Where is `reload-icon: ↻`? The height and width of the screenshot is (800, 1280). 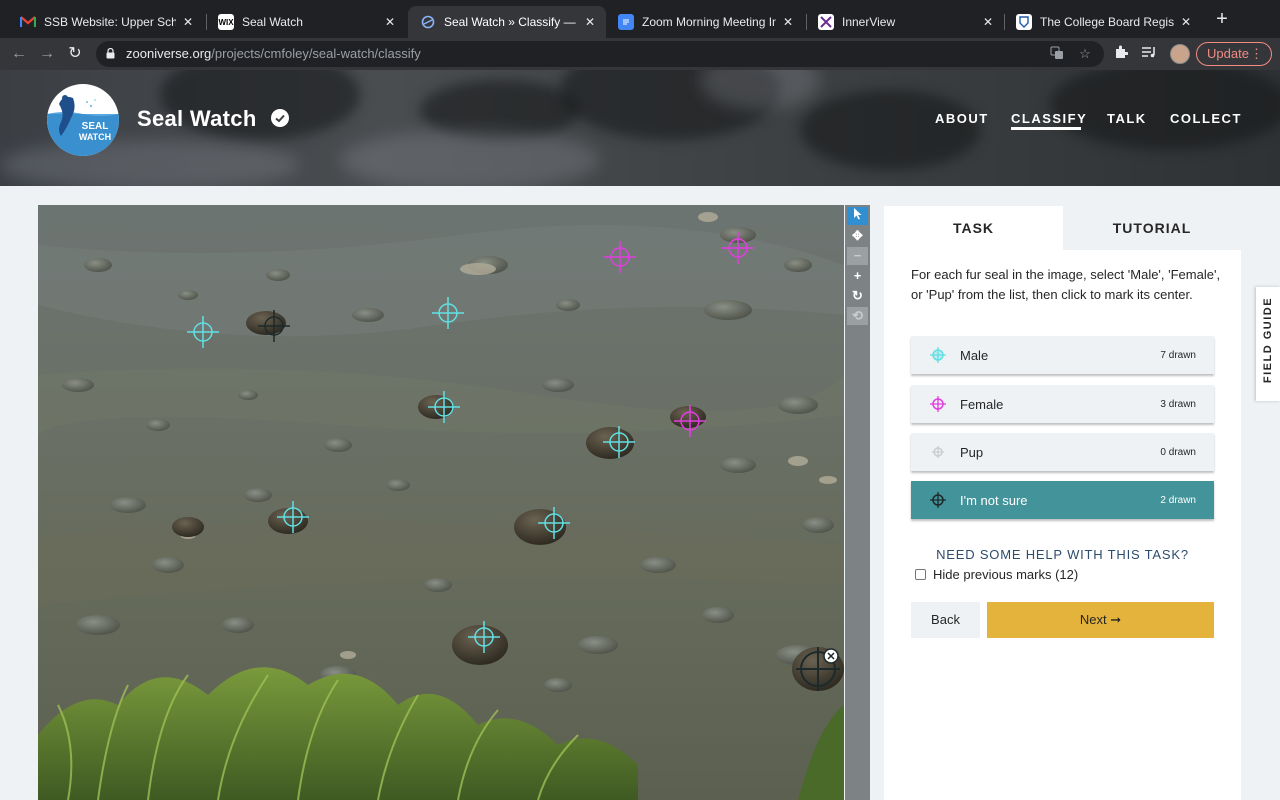 reload-icon: ↻ is located at coordinates (75, 54).